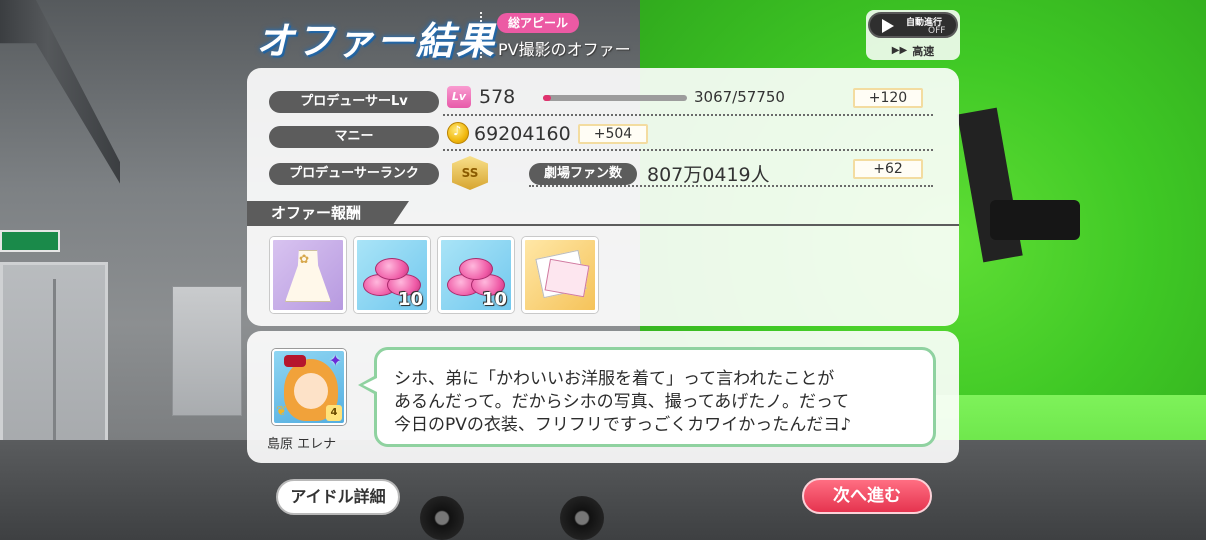  Describe the element at coordinates (623, 425) in the screenshot. I see `dialogue-line: 今日のPVの衣装、フリフリですっごくカワイかったんだヨ♪` at that location.